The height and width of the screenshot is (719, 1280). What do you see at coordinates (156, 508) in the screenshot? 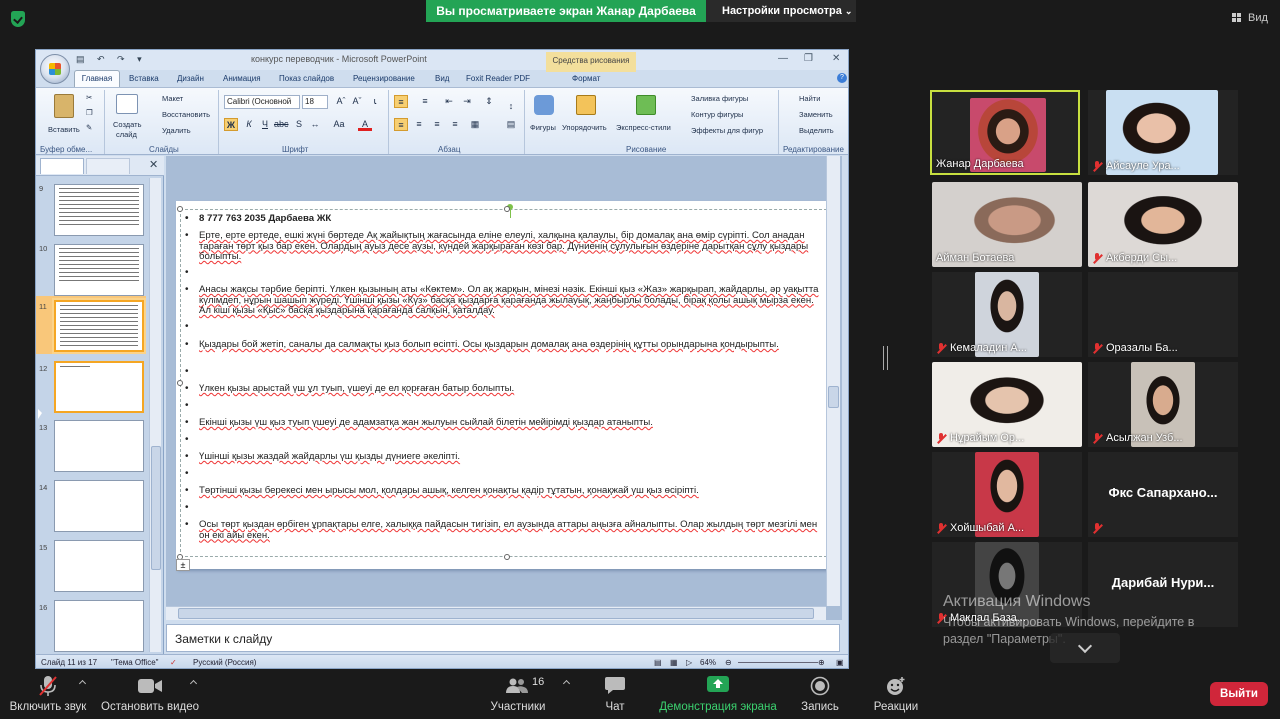
I see `thumbs-scroll-thumb` at bounding box center [156, 508].